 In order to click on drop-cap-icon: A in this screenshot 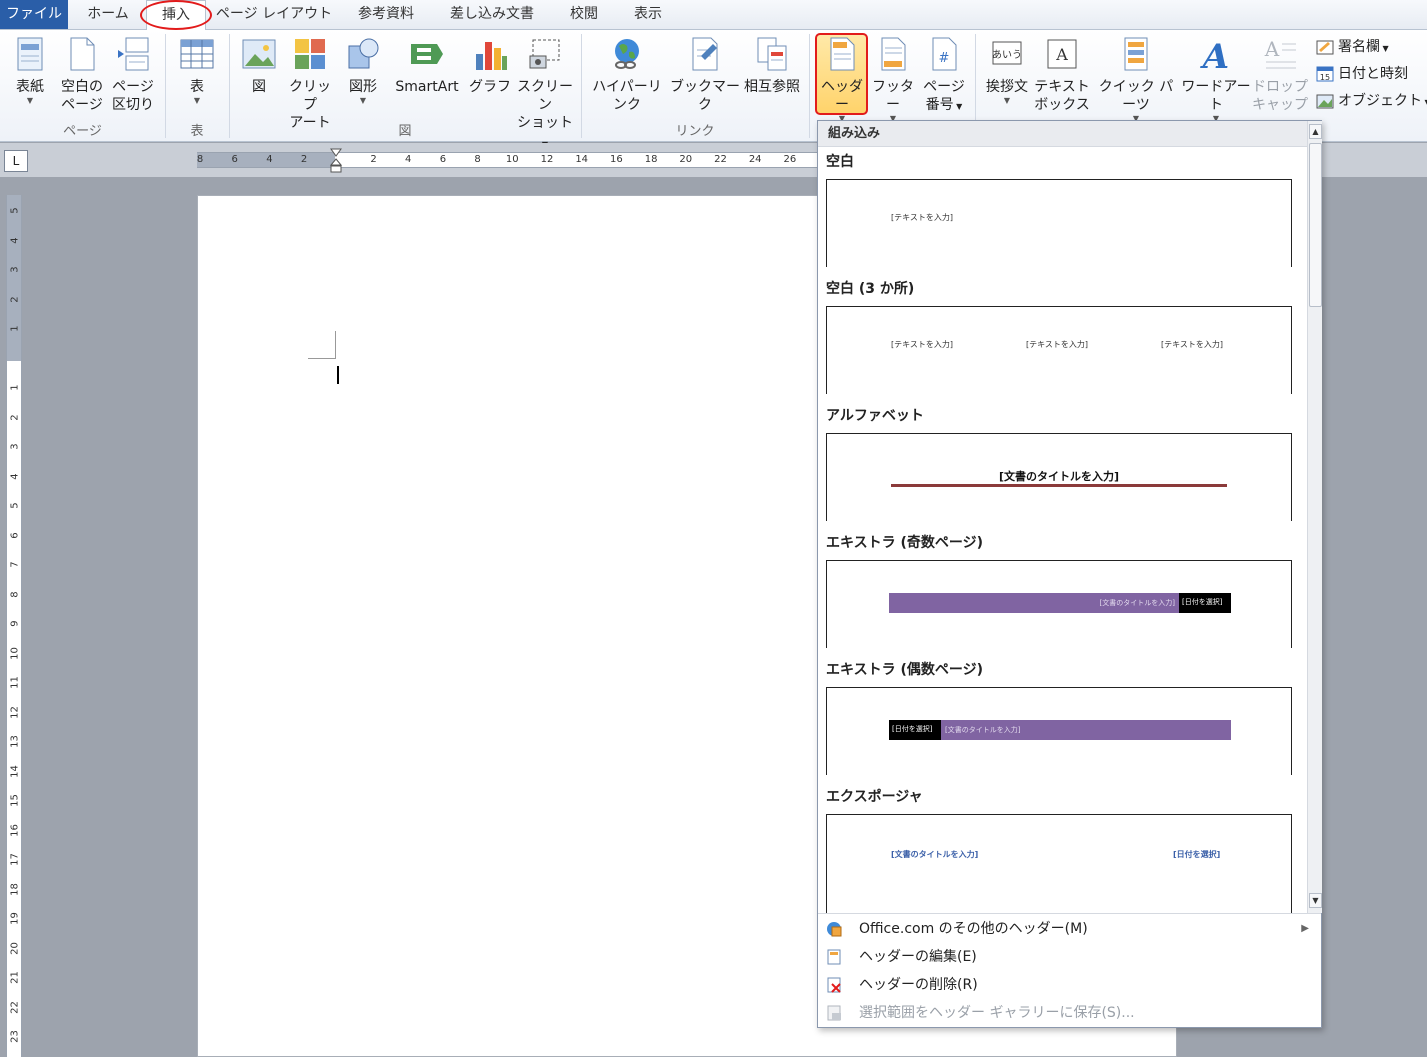, I will do `click(1280, 53)`.